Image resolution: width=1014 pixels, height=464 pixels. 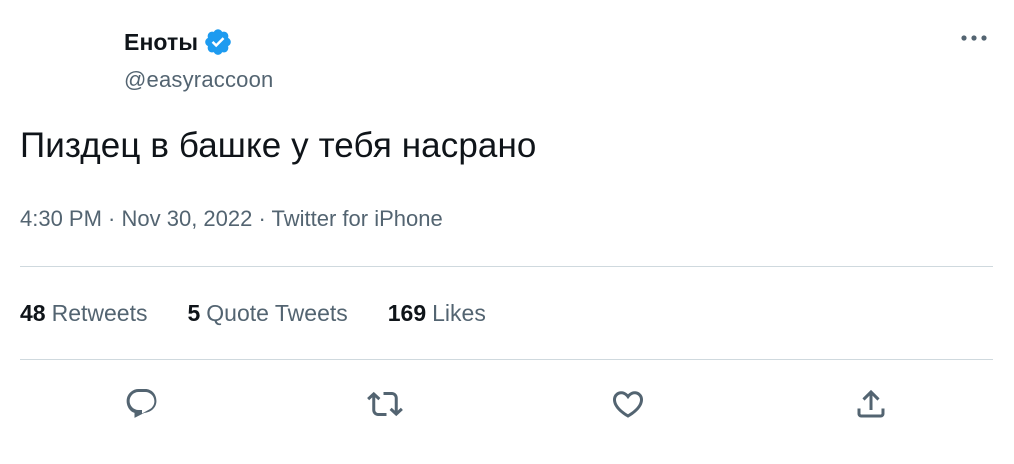 I want to click on retweet-button, so click(x=385, y=404).